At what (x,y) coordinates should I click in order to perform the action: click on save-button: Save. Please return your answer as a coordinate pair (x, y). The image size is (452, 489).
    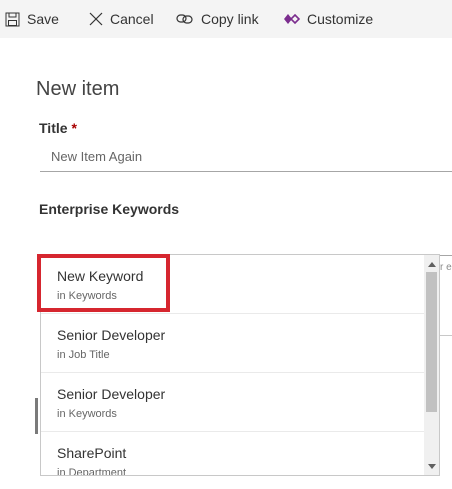
    Looking at the image, I should click on (32, 19).